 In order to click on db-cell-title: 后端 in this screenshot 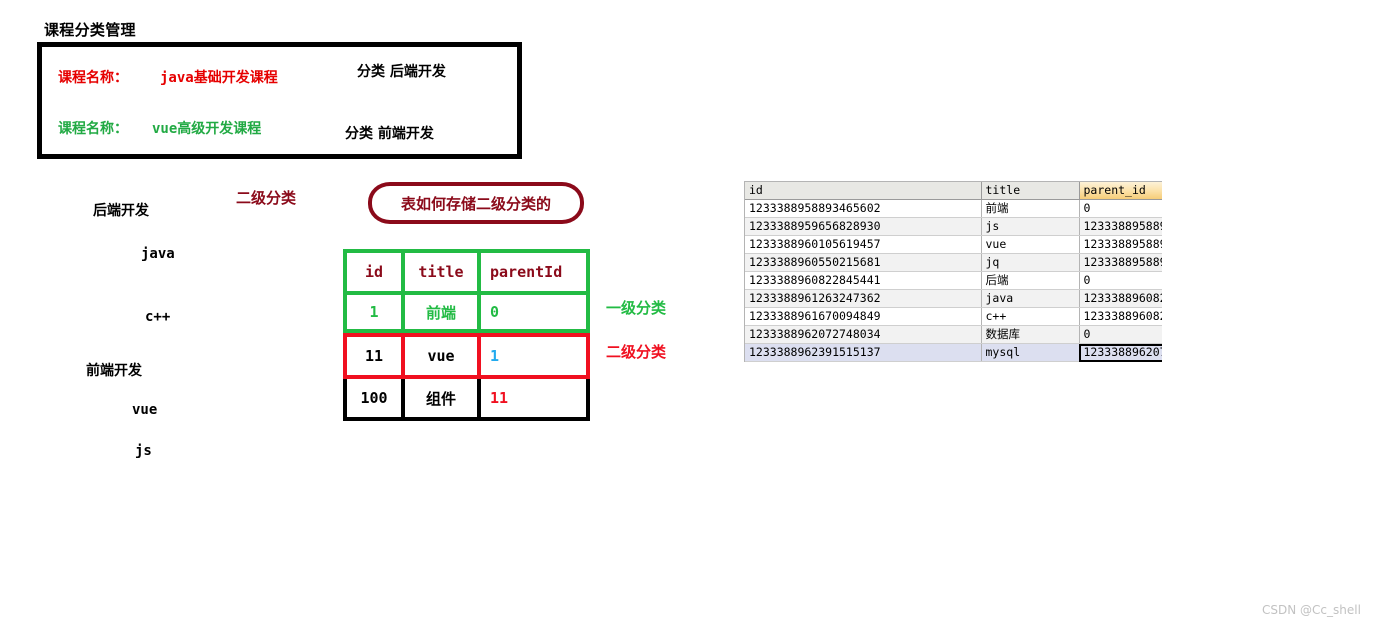, I will do `click(1030, 280)`.